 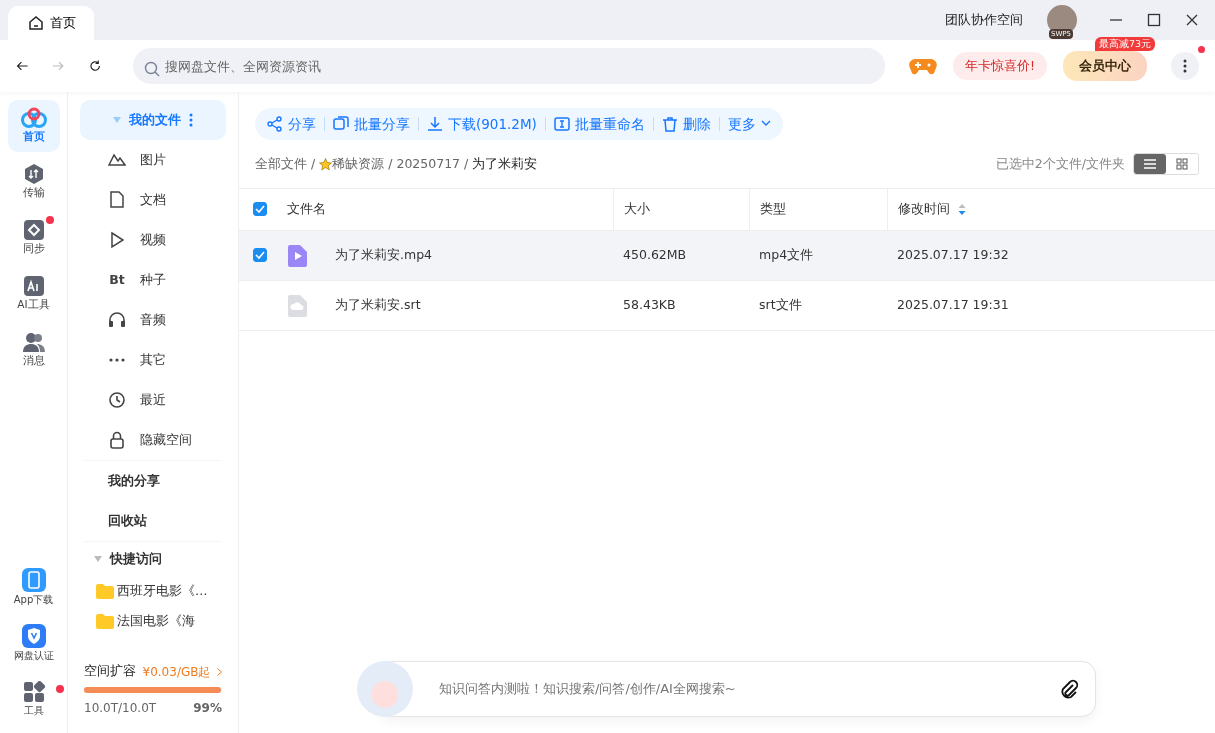 What do you see at coordinates (772, 209) in the screenshot?
I see `column-header: 类型` at bounding box center [772, 209].